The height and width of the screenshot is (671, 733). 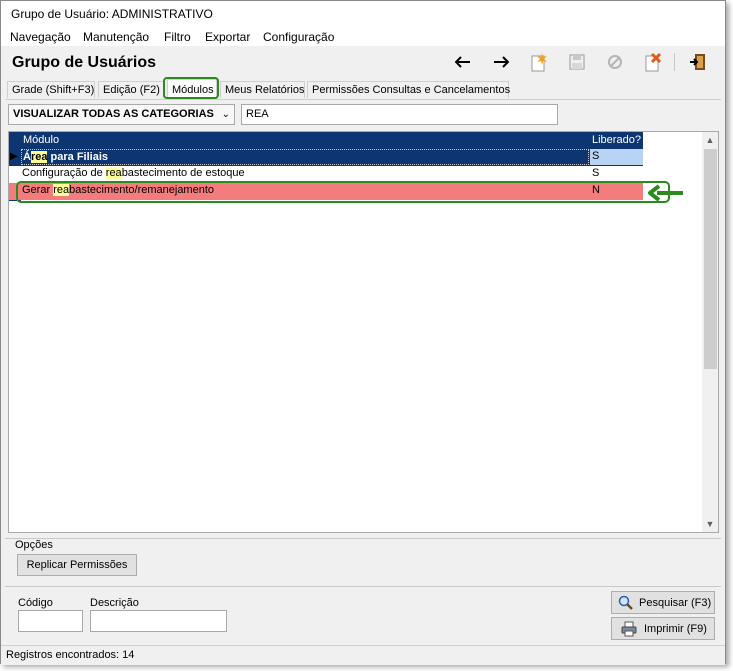 I want to click on title-bar: Grupo de Usuário: ADMINISTRATIVO, so click(x=363, y=14).